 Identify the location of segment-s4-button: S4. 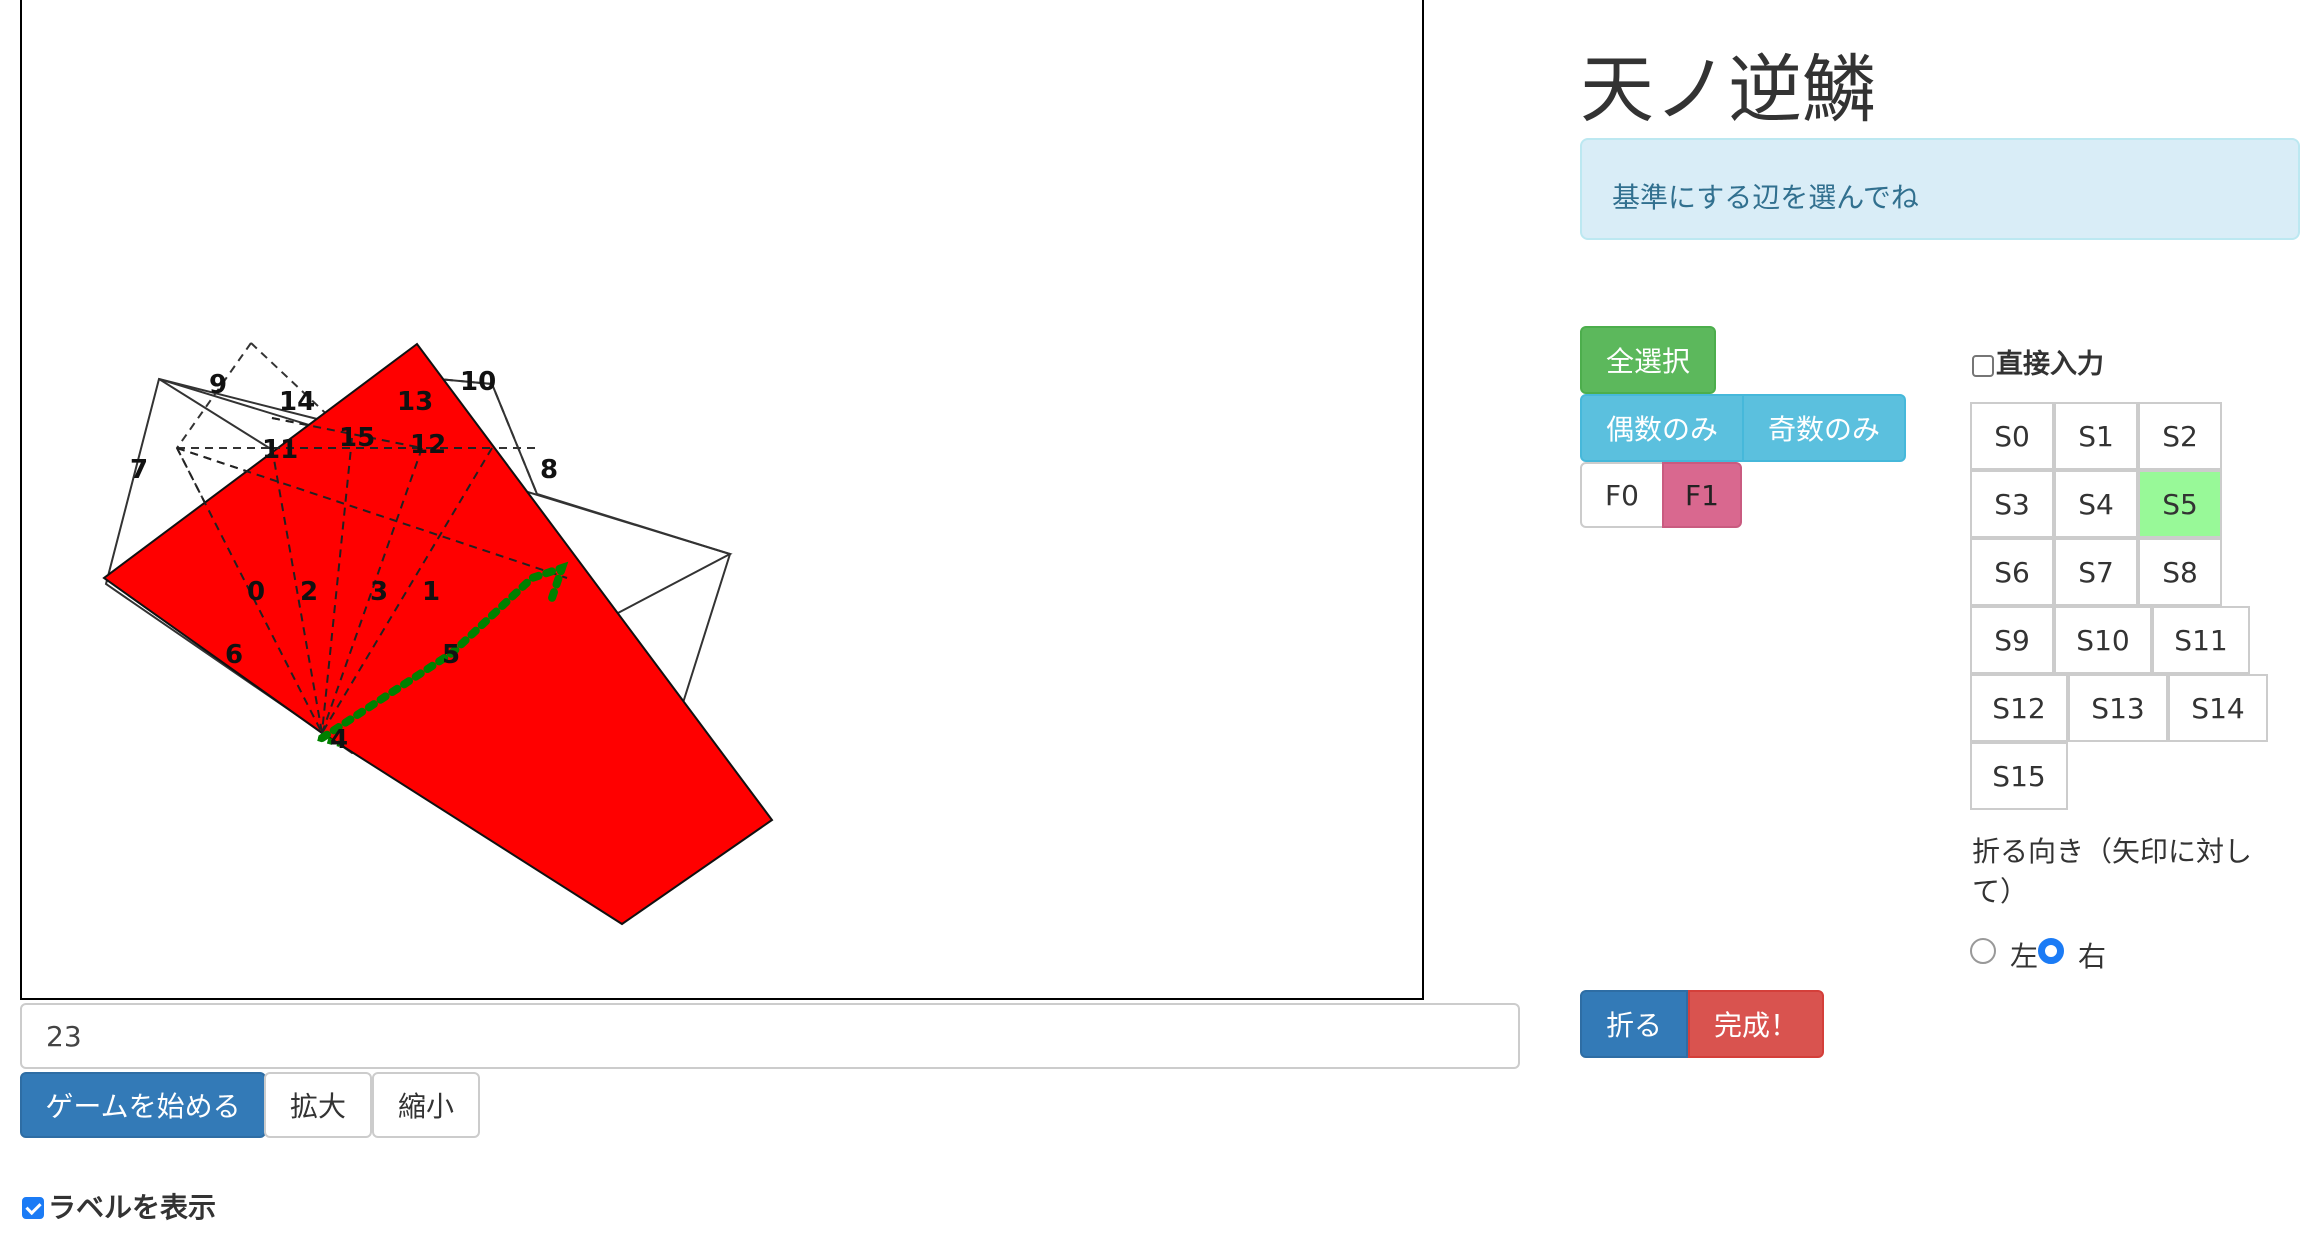
(2096, 504).